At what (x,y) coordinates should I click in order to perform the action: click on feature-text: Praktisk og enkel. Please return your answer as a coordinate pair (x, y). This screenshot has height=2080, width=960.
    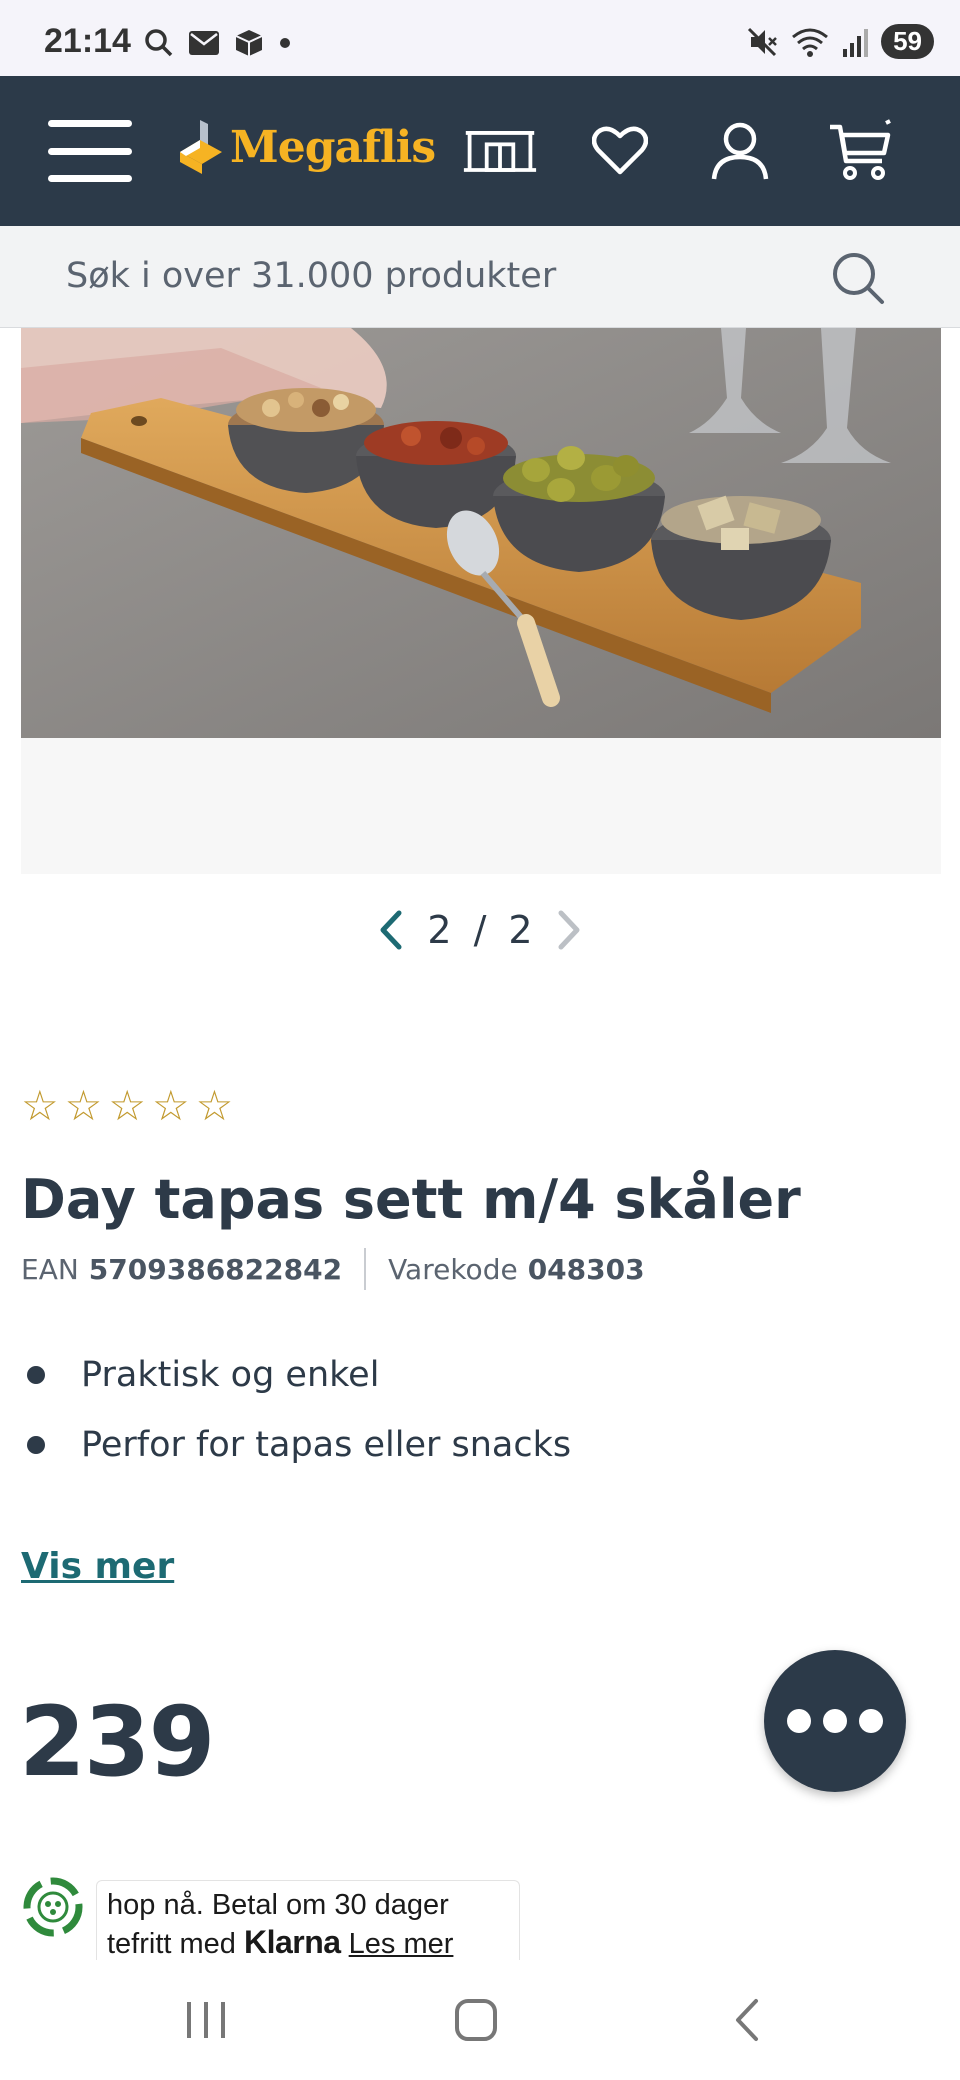
    Looking at the image, I should click on (230, 1375).